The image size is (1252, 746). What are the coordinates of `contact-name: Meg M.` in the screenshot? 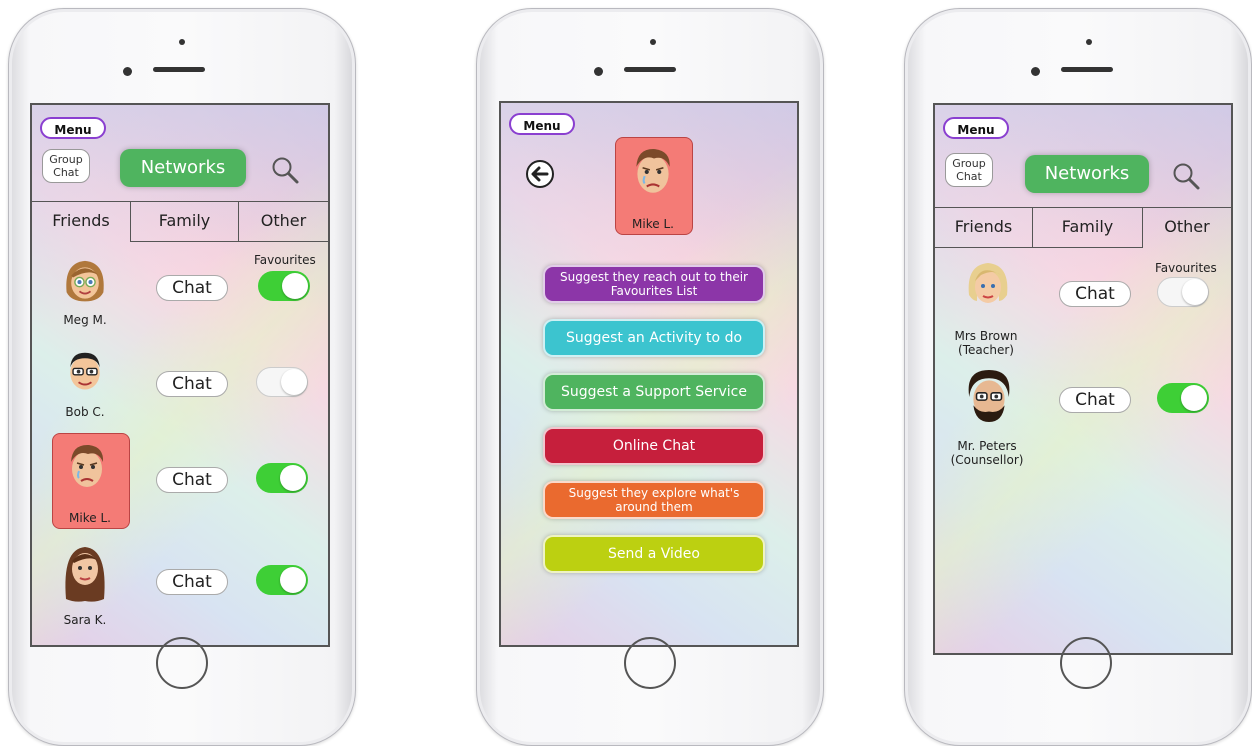 It's located at (85, 320).